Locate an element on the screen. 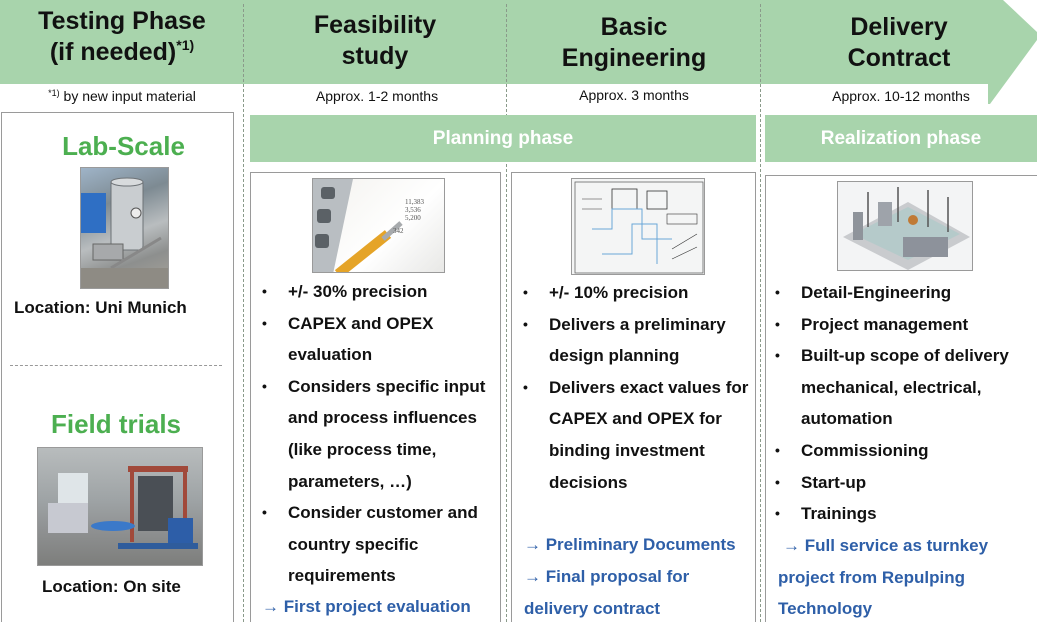 The width and height of the screenshot is (1037, 622). list-item: • Project management is located at coordinates (901, 325).